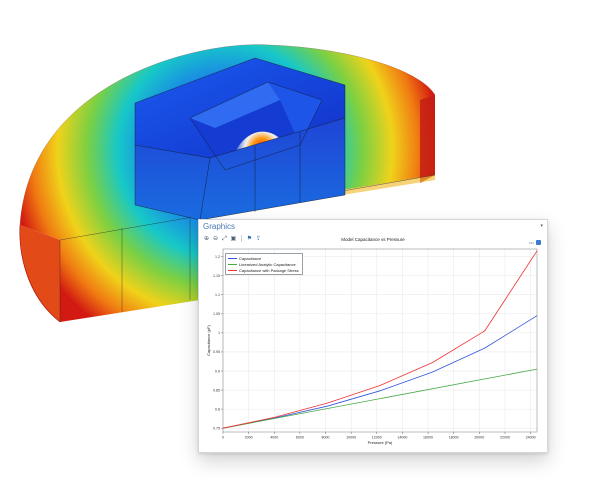 Image resolution: width=600 pixels, height=492 pixels. I want to click on x-tick-label: 14000, so click(402, 438).